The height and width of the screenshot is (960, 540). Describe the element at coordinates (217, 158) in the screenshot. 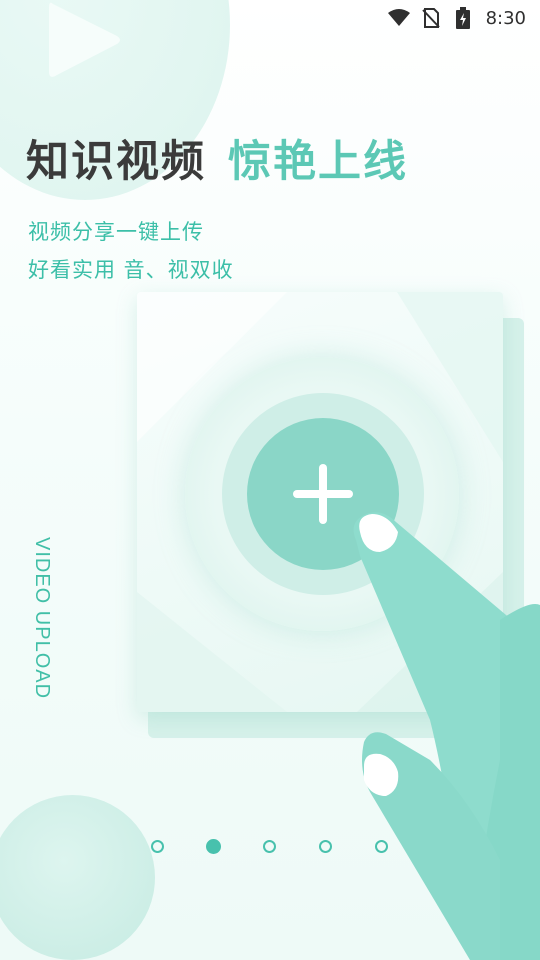

I see `headline: 知识视频 惊艳上线` at that location.